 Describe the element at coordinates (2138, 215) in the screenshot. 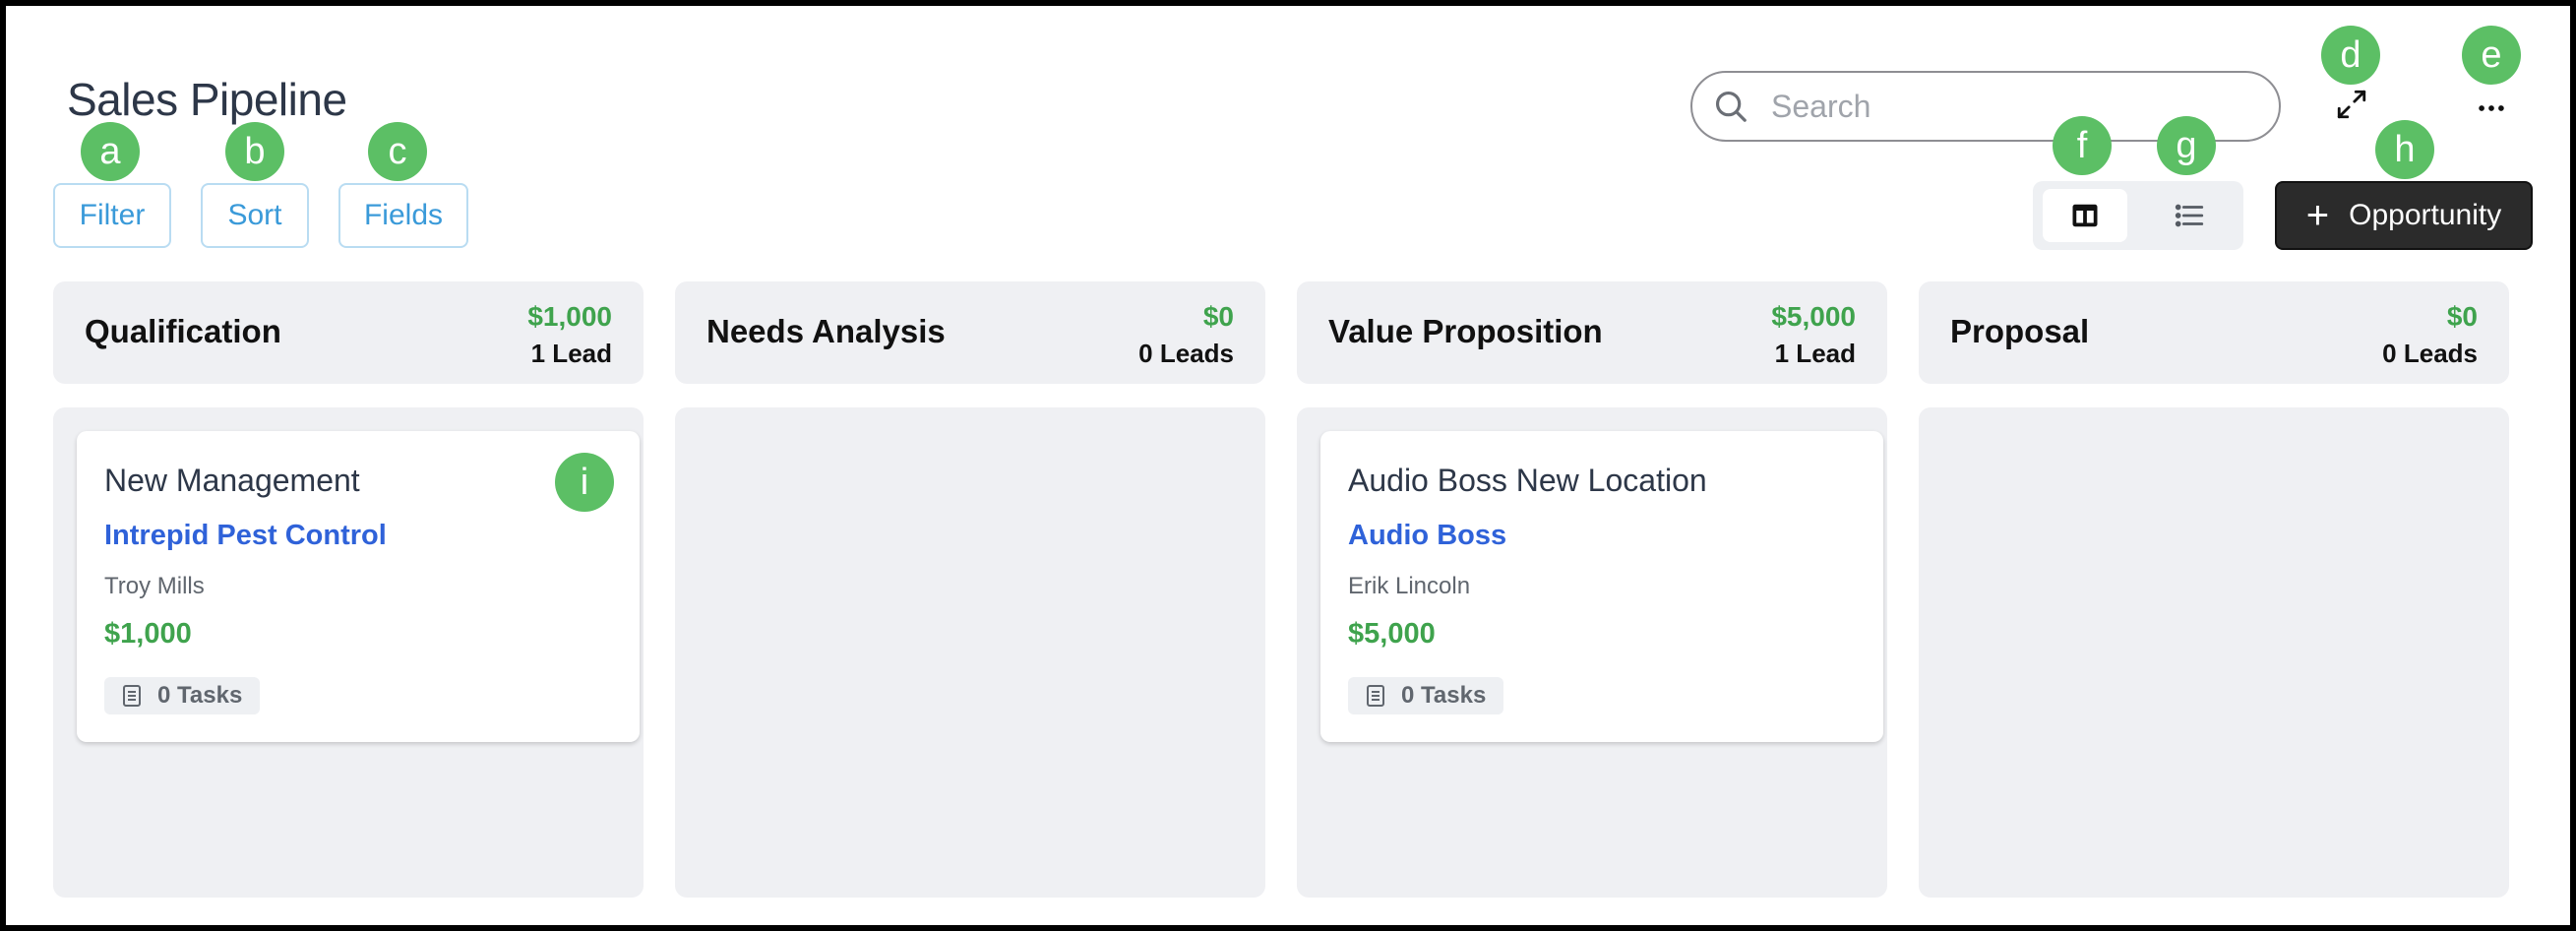

I see `view-toggle` at that location.